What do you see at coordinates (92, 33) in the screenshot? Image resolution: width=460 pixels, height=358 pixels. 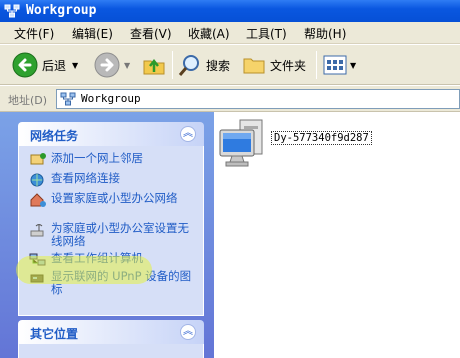 I see `menu-edit: 编辑(E)` at bounding box center [92, 33].